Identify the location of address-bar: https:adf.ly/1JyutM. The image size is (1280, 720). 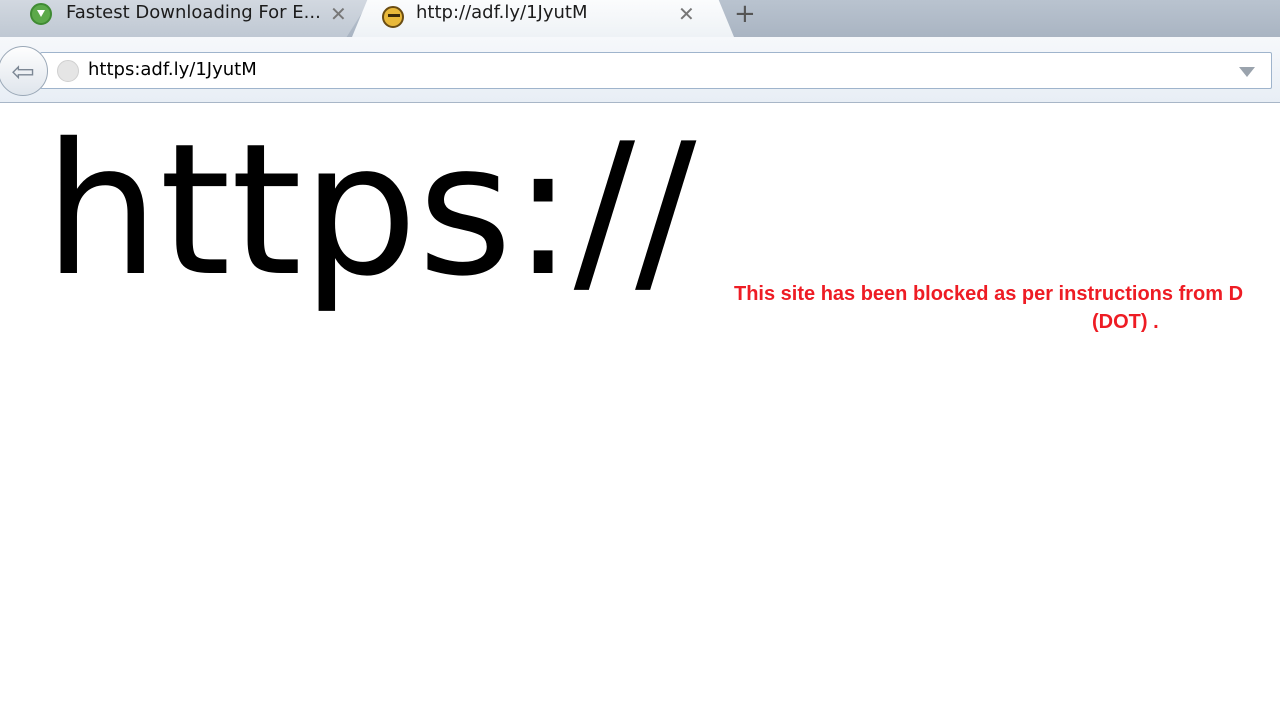
(656, 70).